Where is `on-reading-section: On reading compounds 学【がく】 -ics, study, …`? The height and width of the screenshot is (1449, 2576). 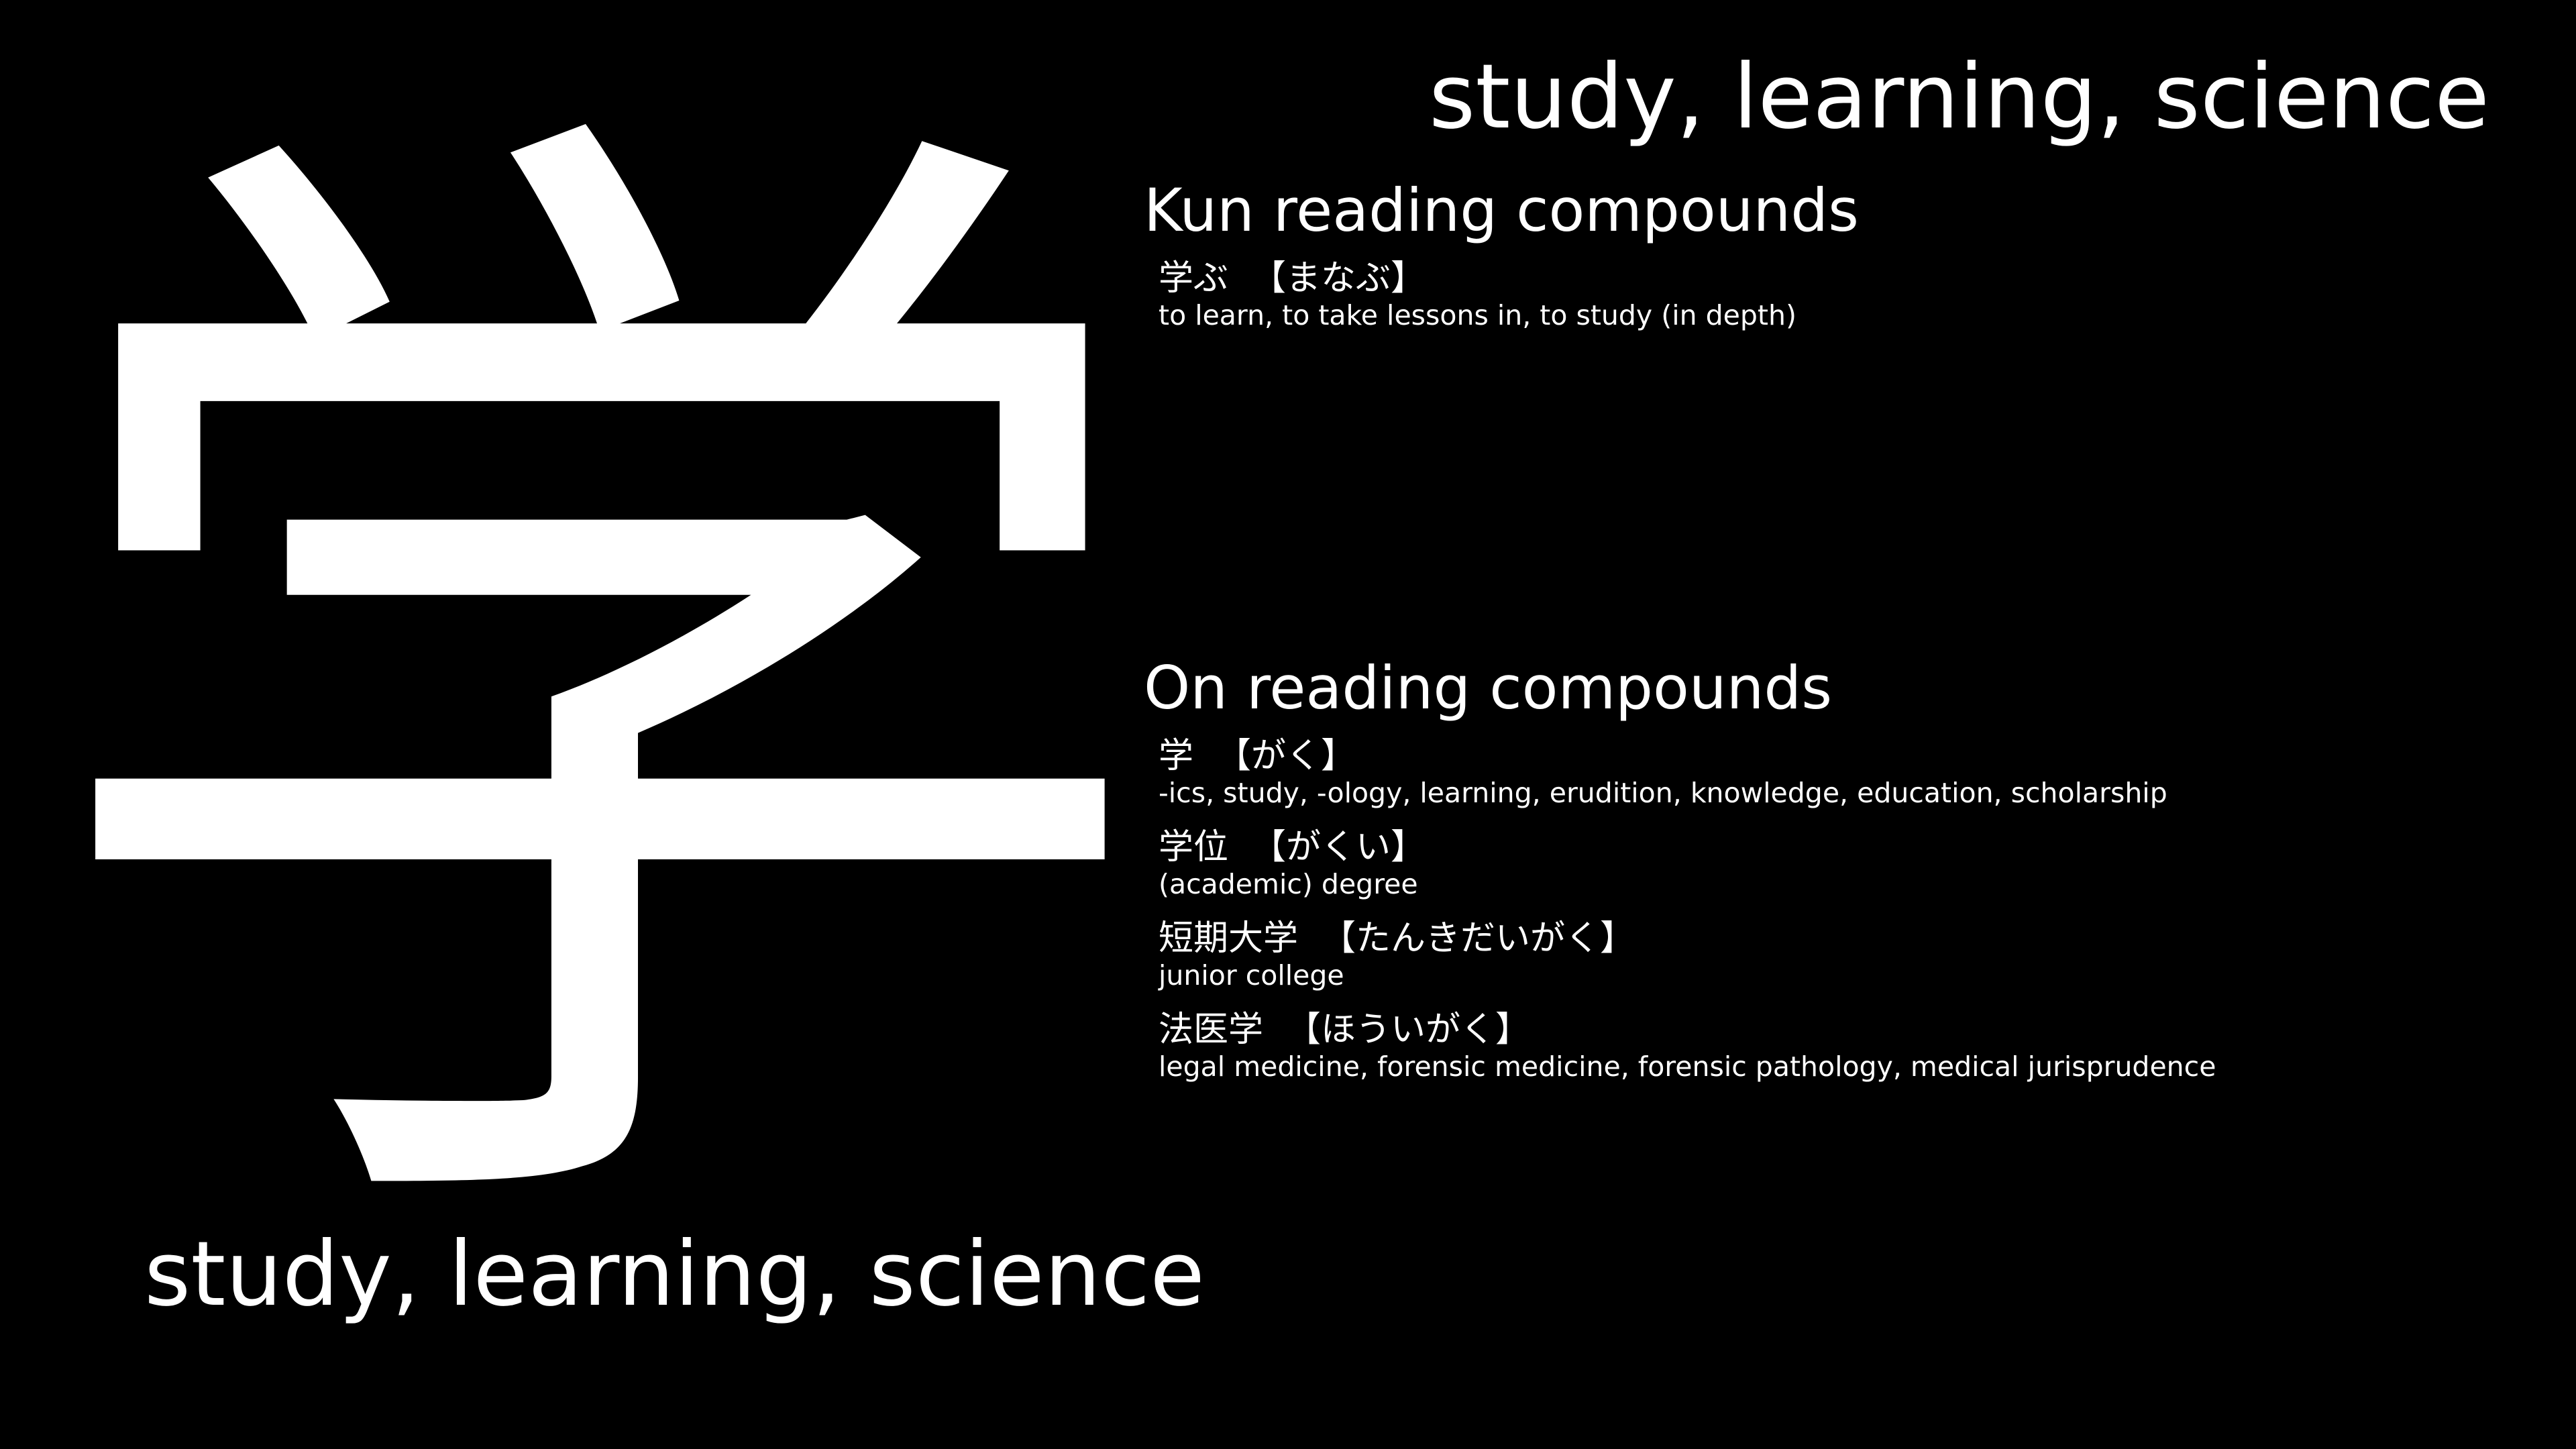
on-reading-section: On reading compounds 学【がく】 -ics, study, … is located at coordinates (1680, 875).